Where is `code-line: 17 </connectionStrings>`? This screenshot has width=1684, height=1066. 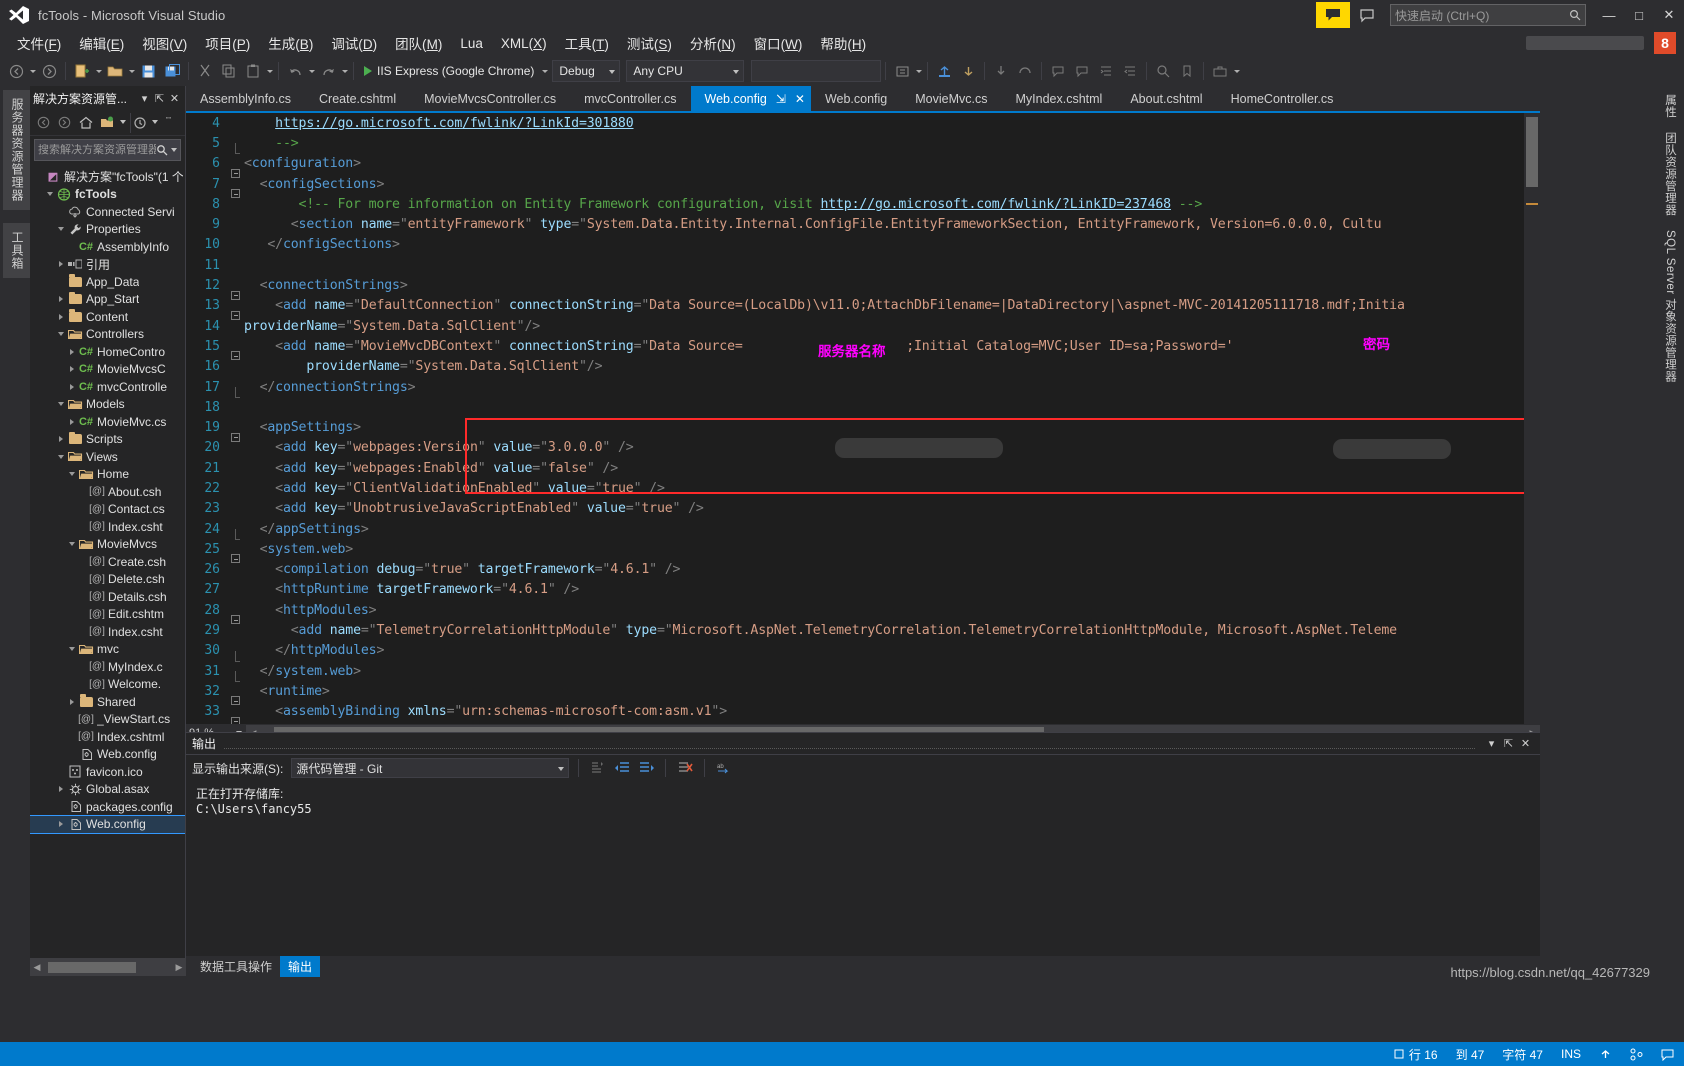 code-line: 17 </connectionStrings> is located at coordinates (855, 387).